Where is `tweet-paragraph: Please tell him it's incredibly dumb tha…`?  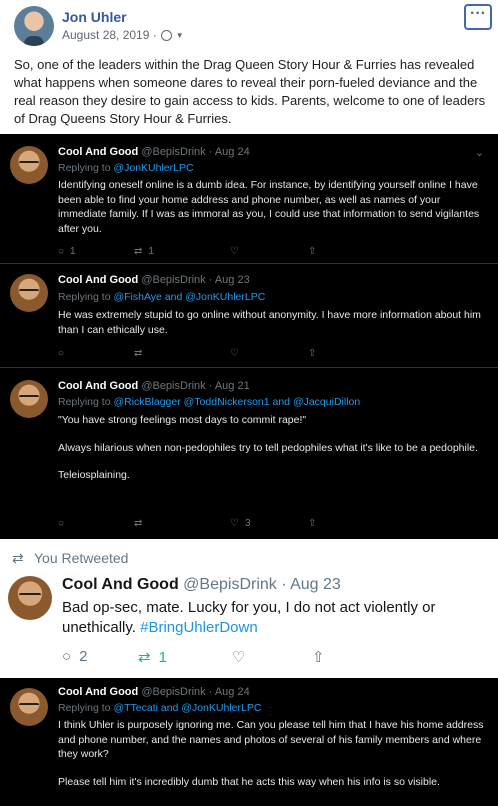 tweet-paragraph: Please tell him it's incredibly dumb tha… is located at coordinates (249, 781).